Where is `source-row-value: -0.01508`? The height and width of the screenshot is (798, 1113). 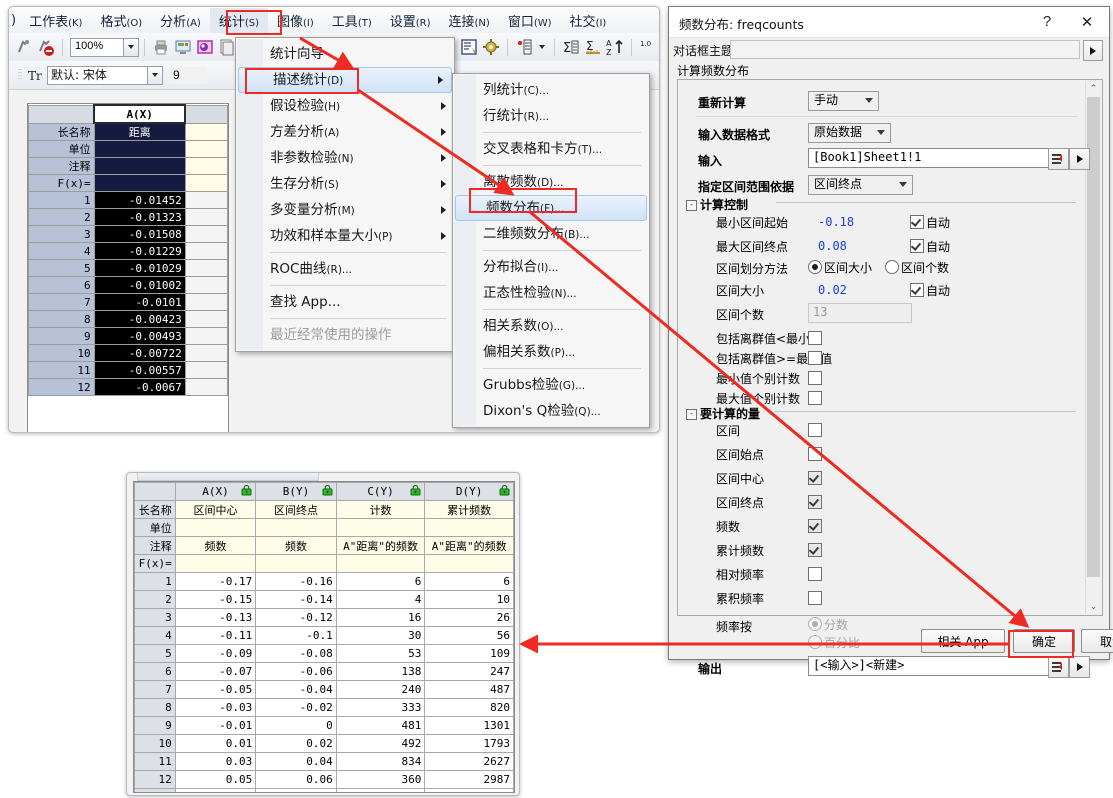 source-row-value: -0.01508 is located at coordinates (139, 234).